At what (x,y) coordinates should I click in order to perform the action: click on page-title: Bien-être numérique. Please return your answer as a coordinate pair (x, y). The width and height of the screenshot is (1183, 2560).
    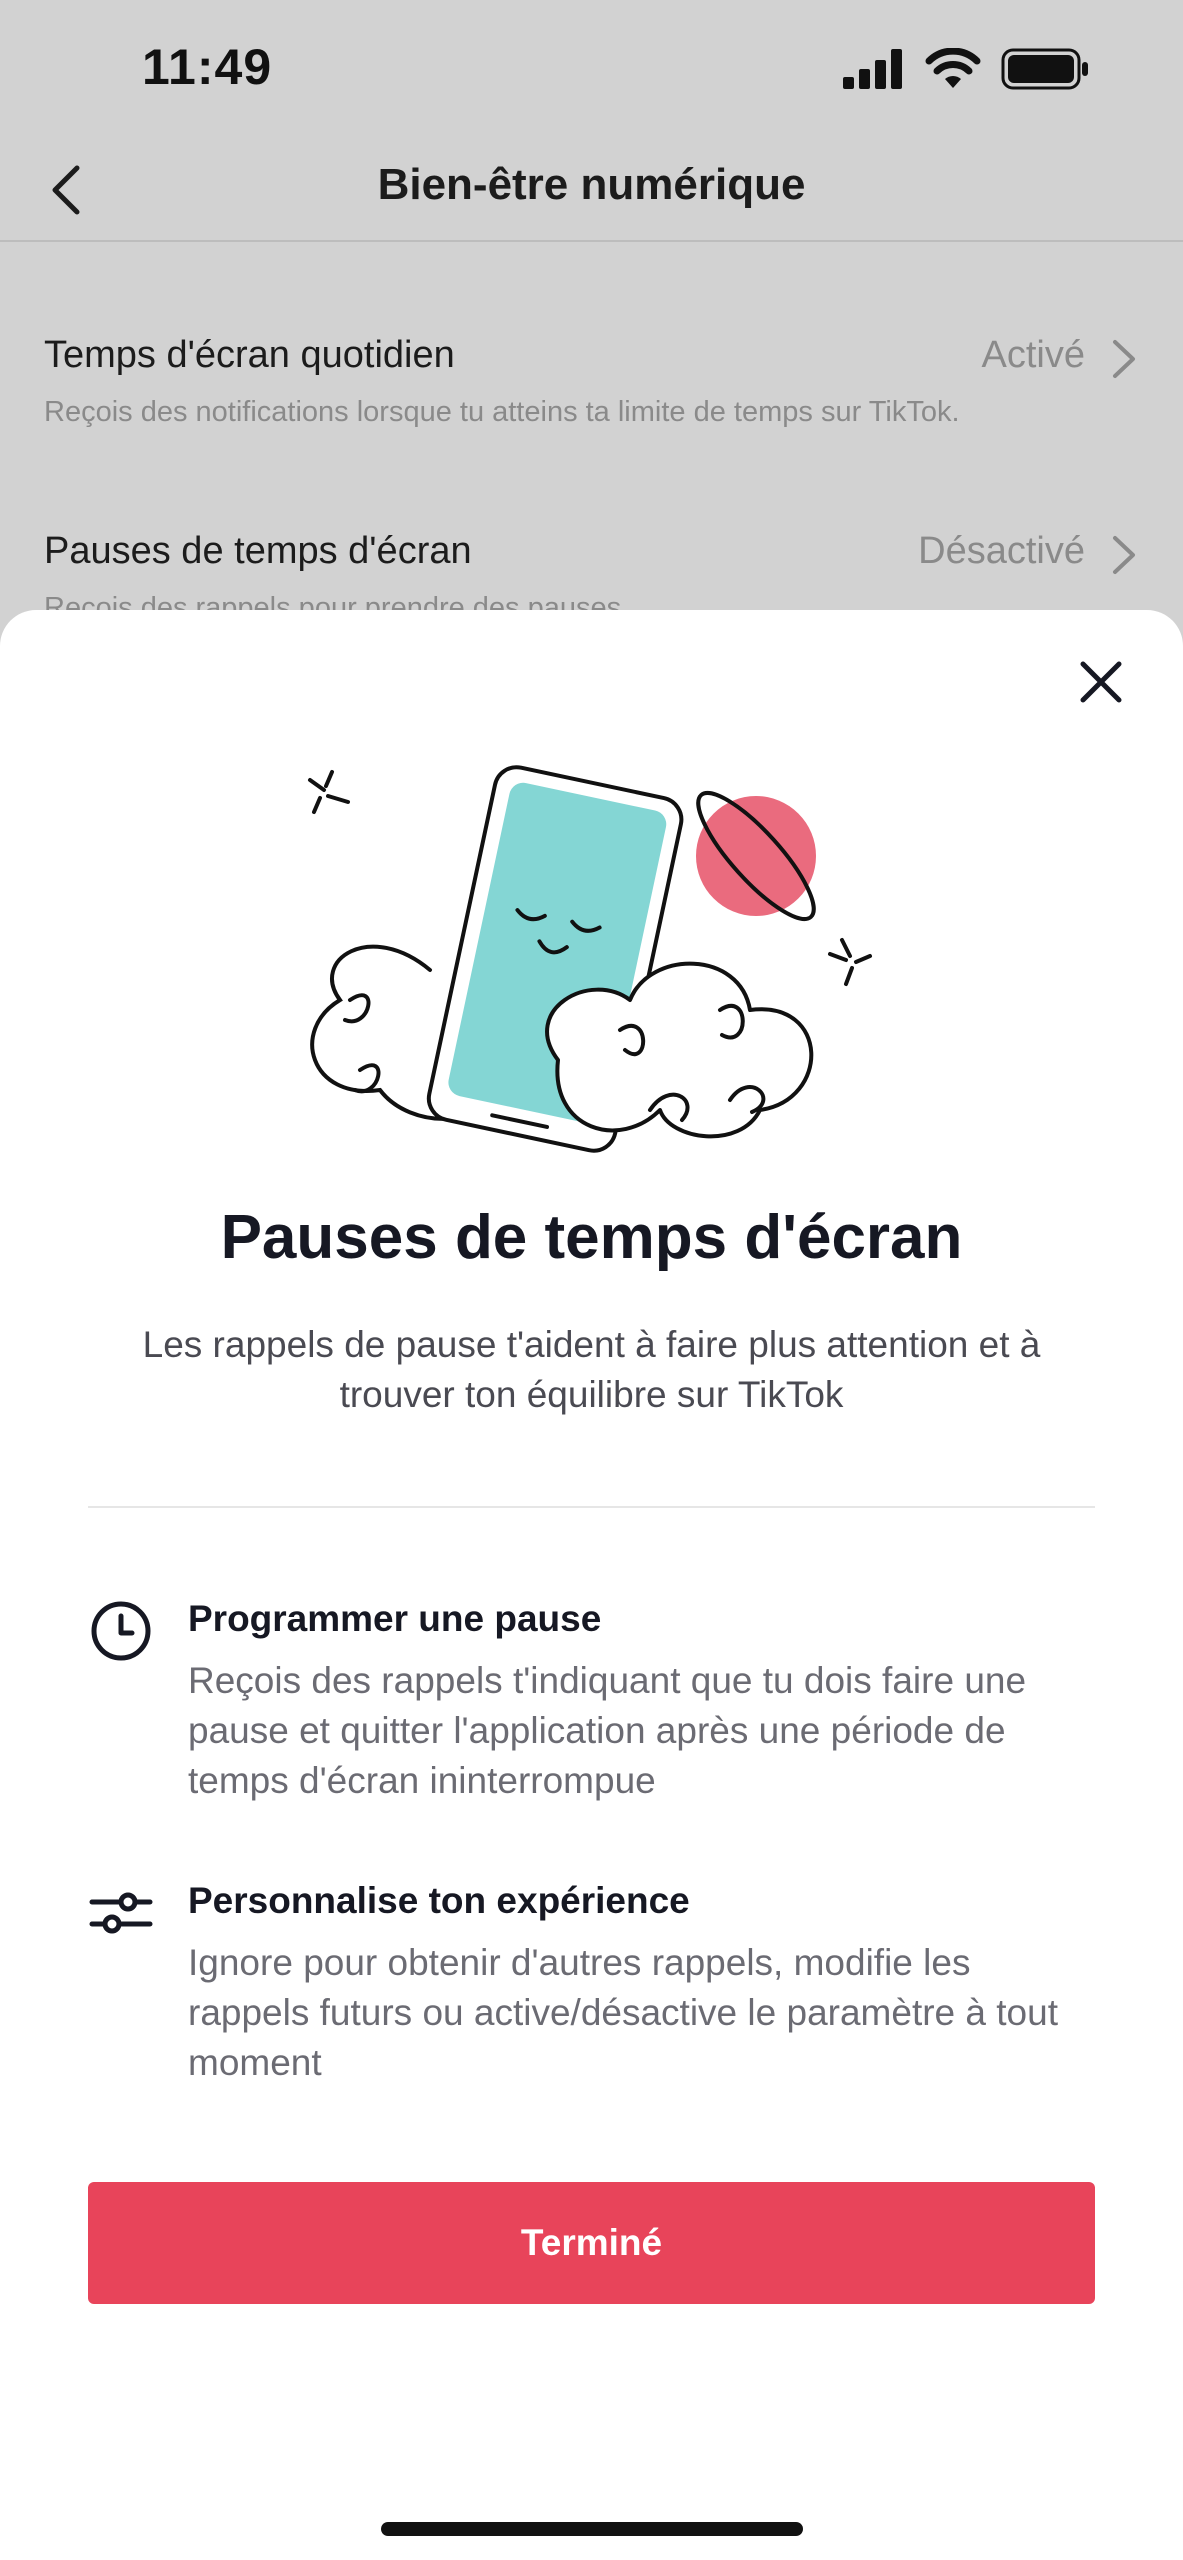
    Looking at the image, I should click on (591, 184).